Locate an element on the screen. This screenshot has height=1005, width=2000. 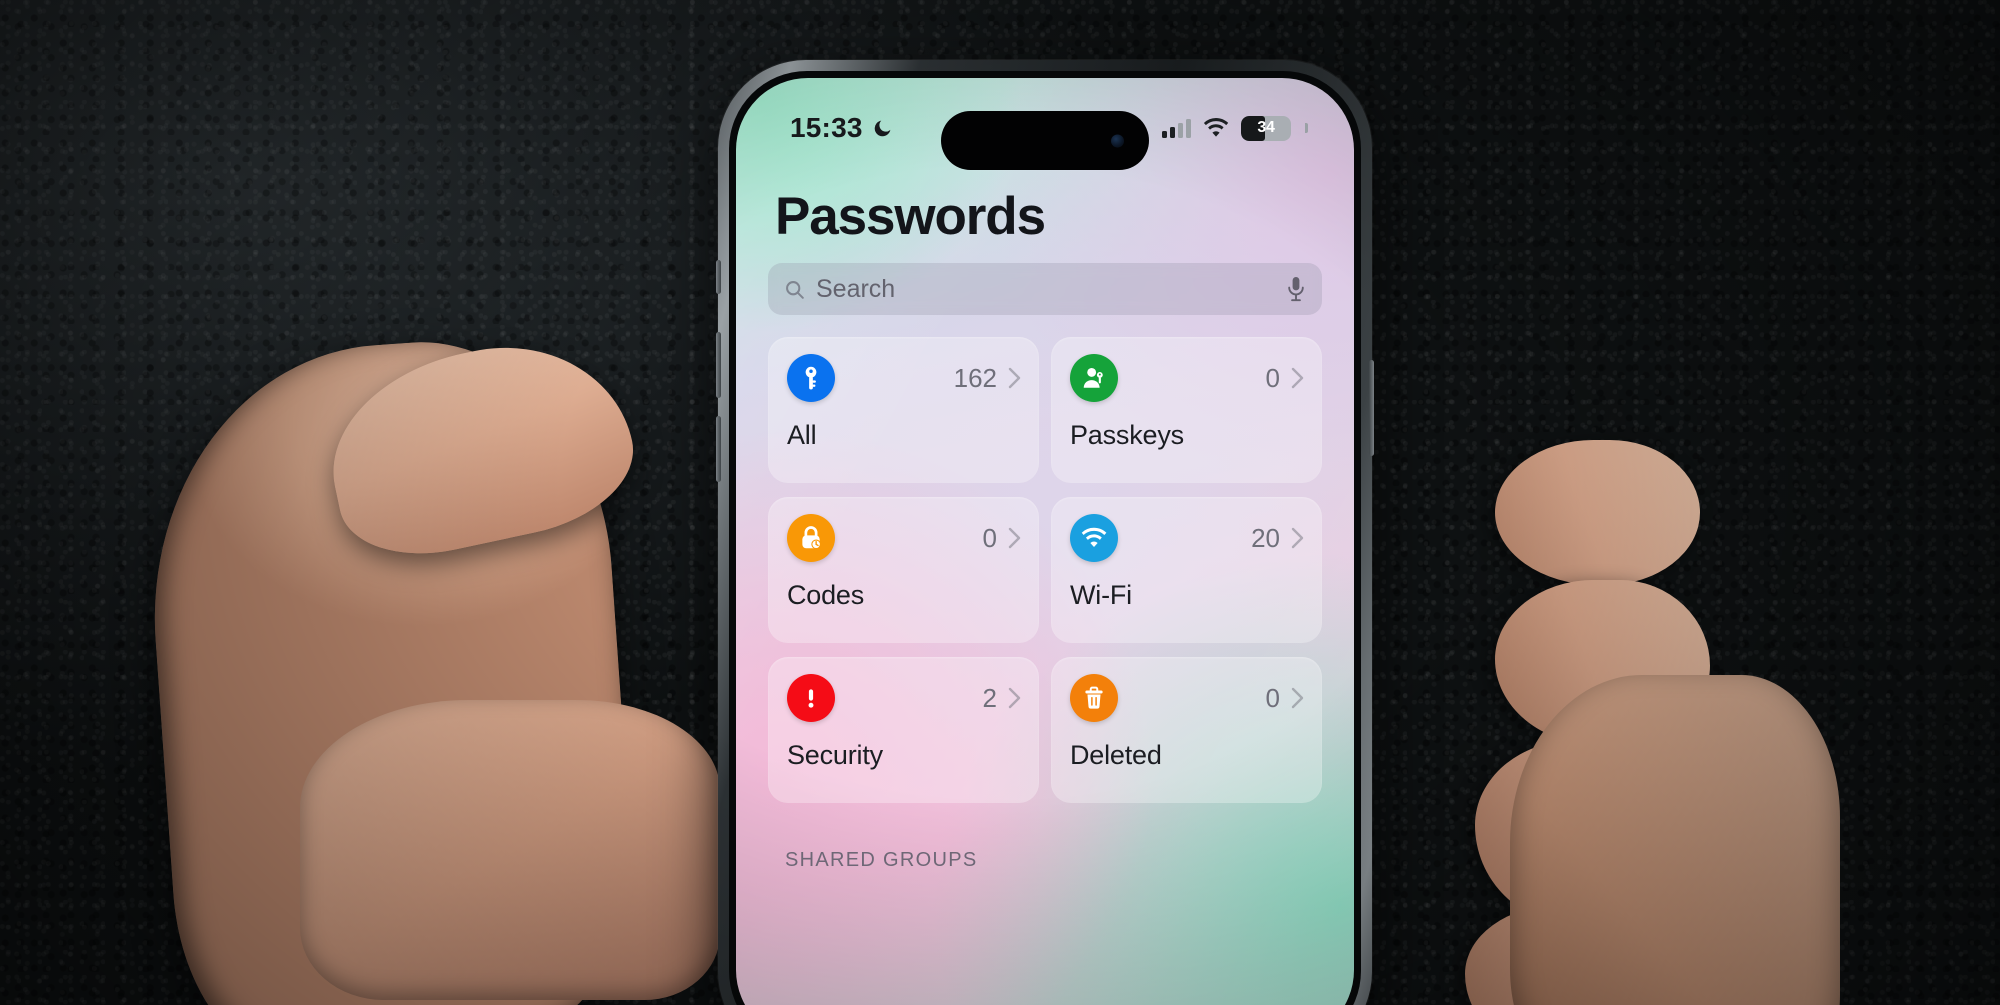
category-card-wifi: 20 Wi-Fi is located at coordinates (1186, 570).